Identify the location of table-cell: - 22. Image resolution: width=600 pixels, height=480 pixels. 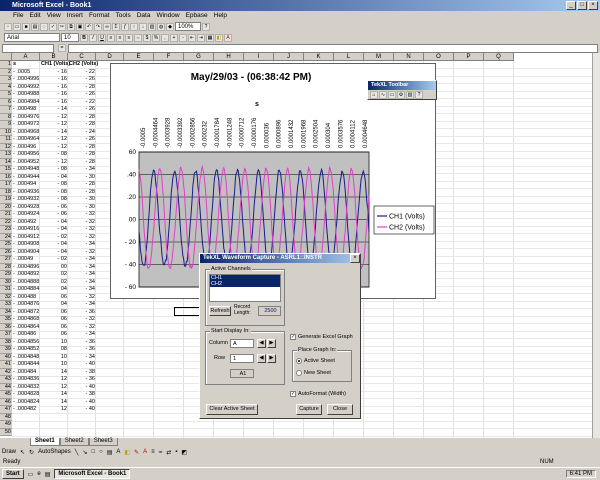
(82, 73).